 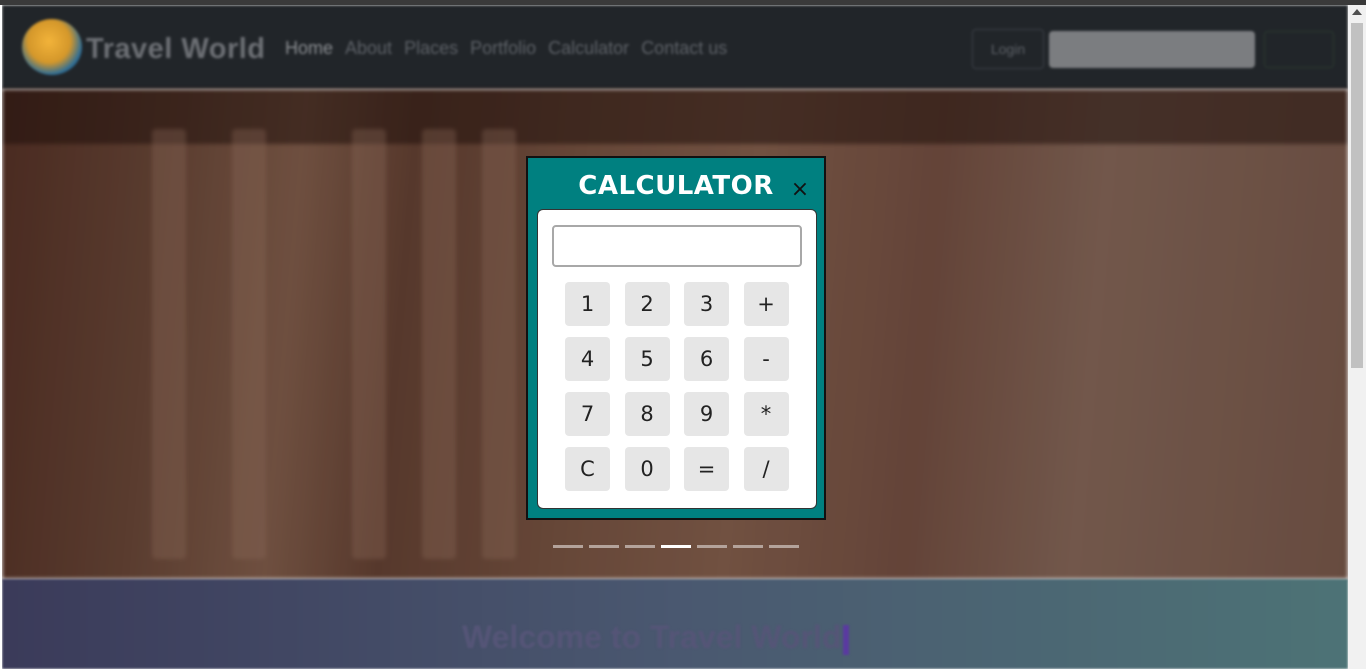 I want to click on calculator-keypad: 1 2 3 + 4 5 6 - 7 8 9 * C 0 = /, so click(x=677, y=386).